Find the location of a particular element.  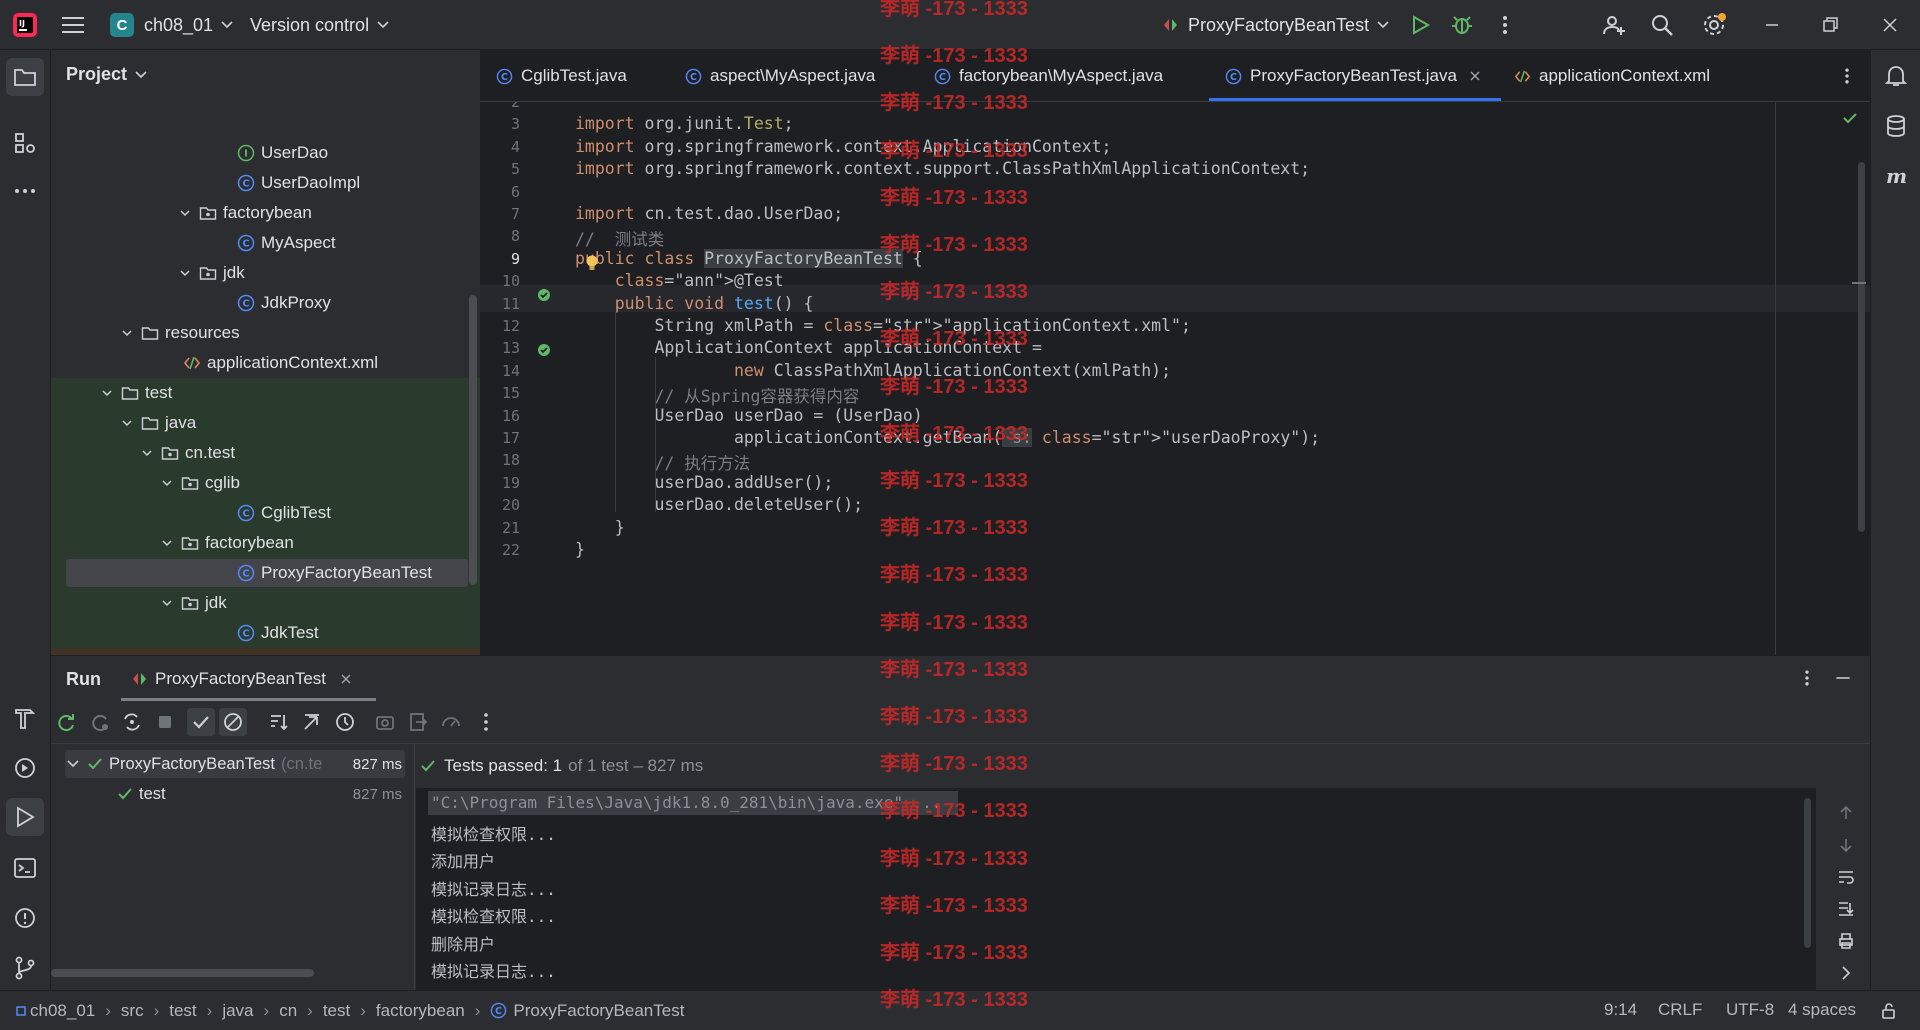

minimize-panel-icon is located at coordinates (1843, 678).